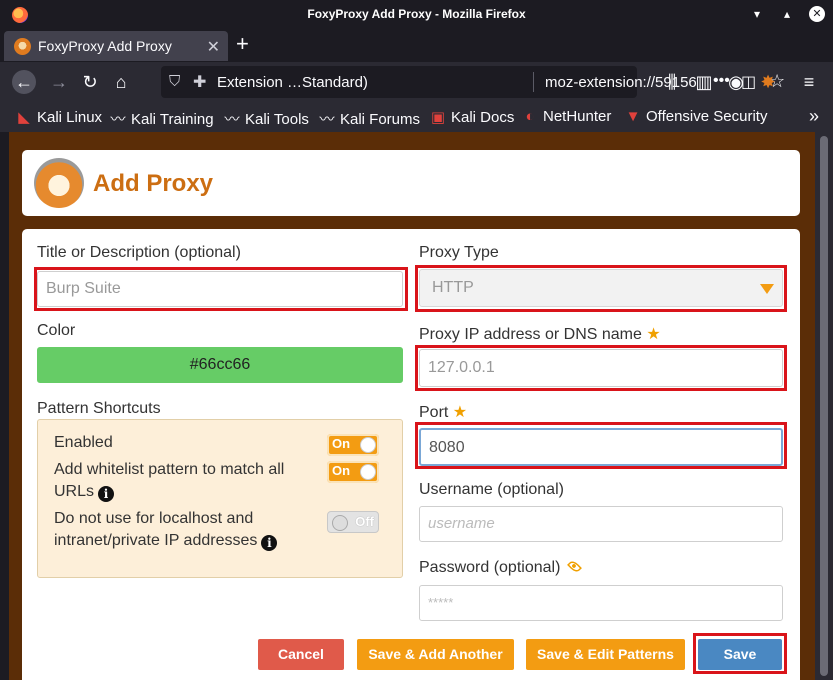 The width and height of the screenshot is (833, 680). I want to click on header-card: Add Proxy, so click(411, 183).